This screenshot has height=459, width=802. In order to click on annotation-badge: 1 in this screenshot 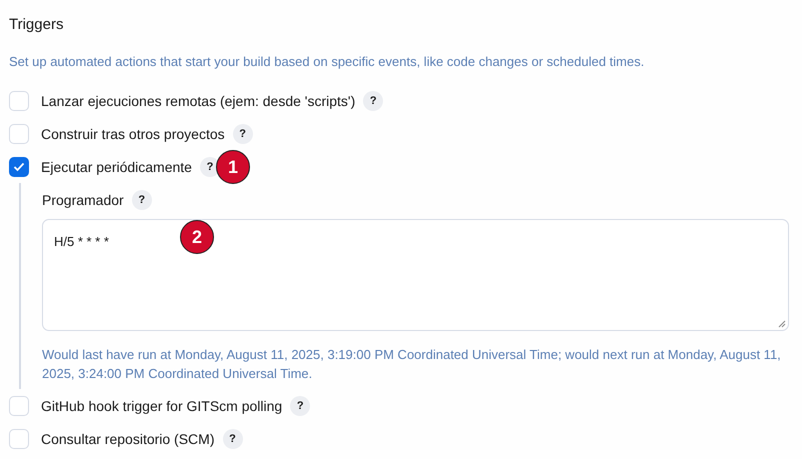, I will do `click(233, 167)`.